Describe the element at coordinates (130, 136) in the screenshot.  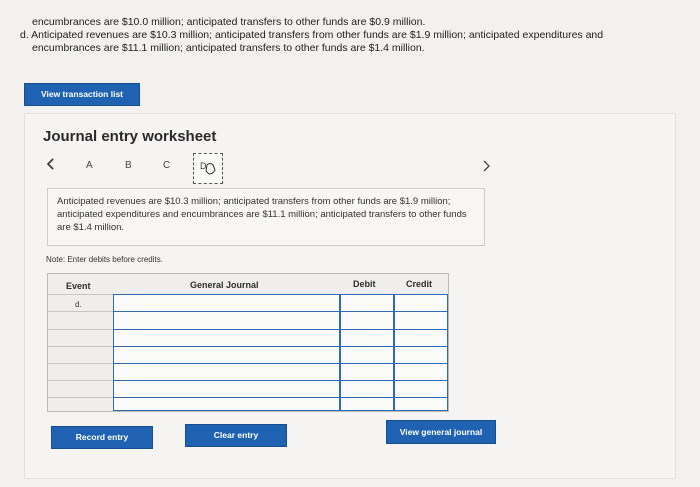
I see `worksheet-title: Journal entry worksheet` at that location.